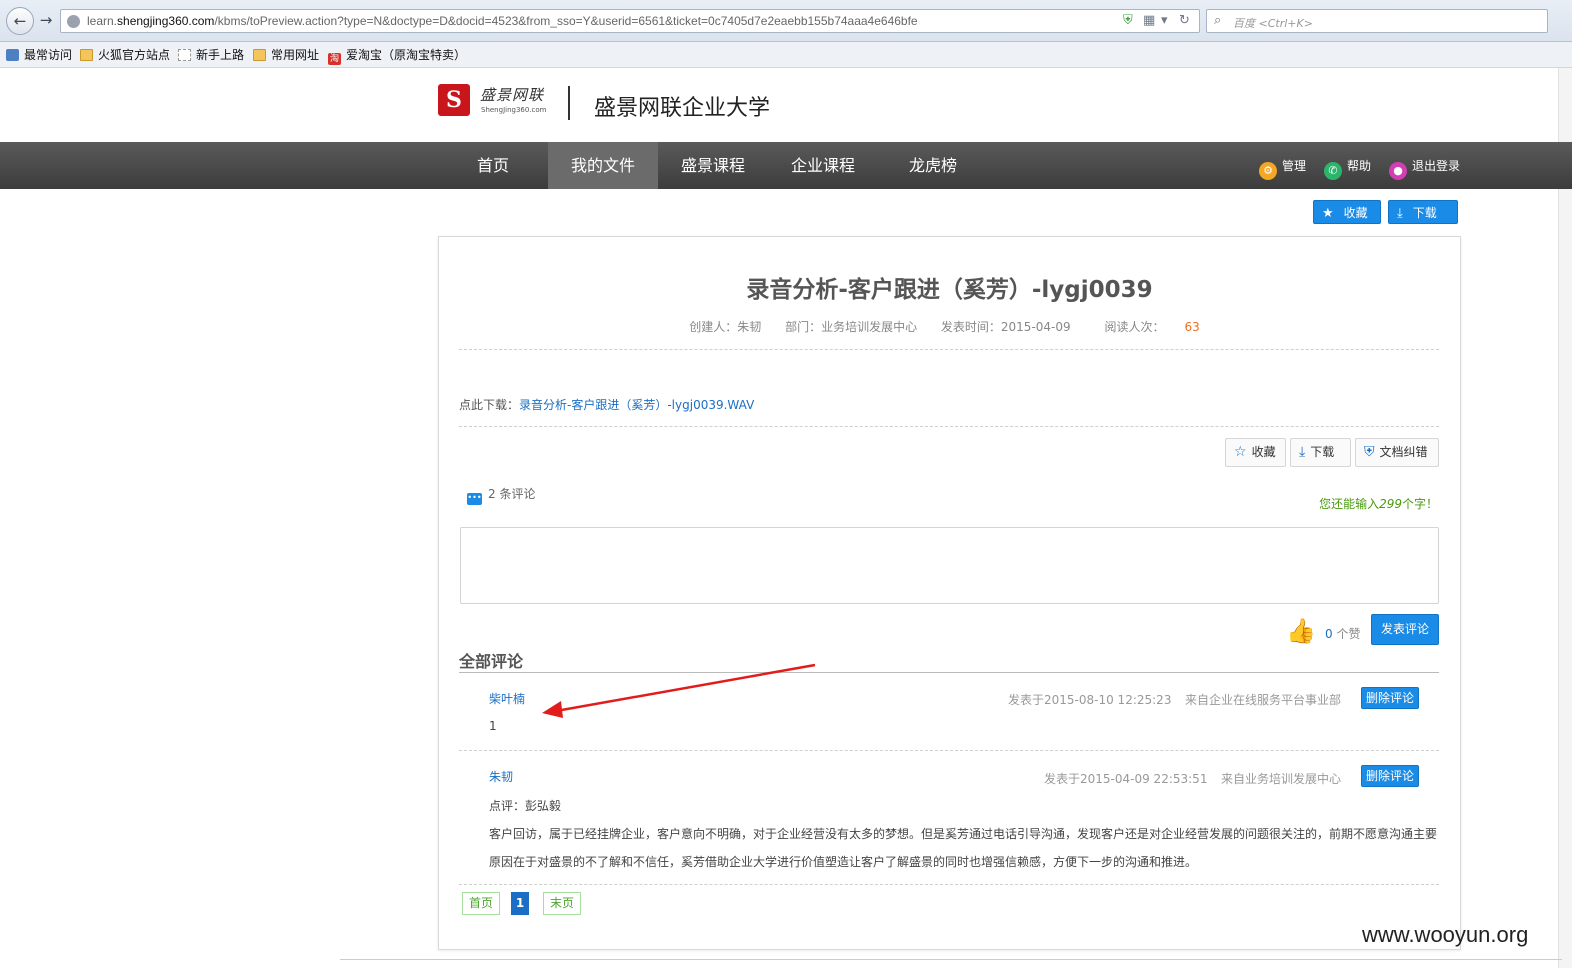 The image size is (1572, 968). Describe the element at coordinates (334, 59) in the screenshot. I see `taobao-icon: 淘` at that location.